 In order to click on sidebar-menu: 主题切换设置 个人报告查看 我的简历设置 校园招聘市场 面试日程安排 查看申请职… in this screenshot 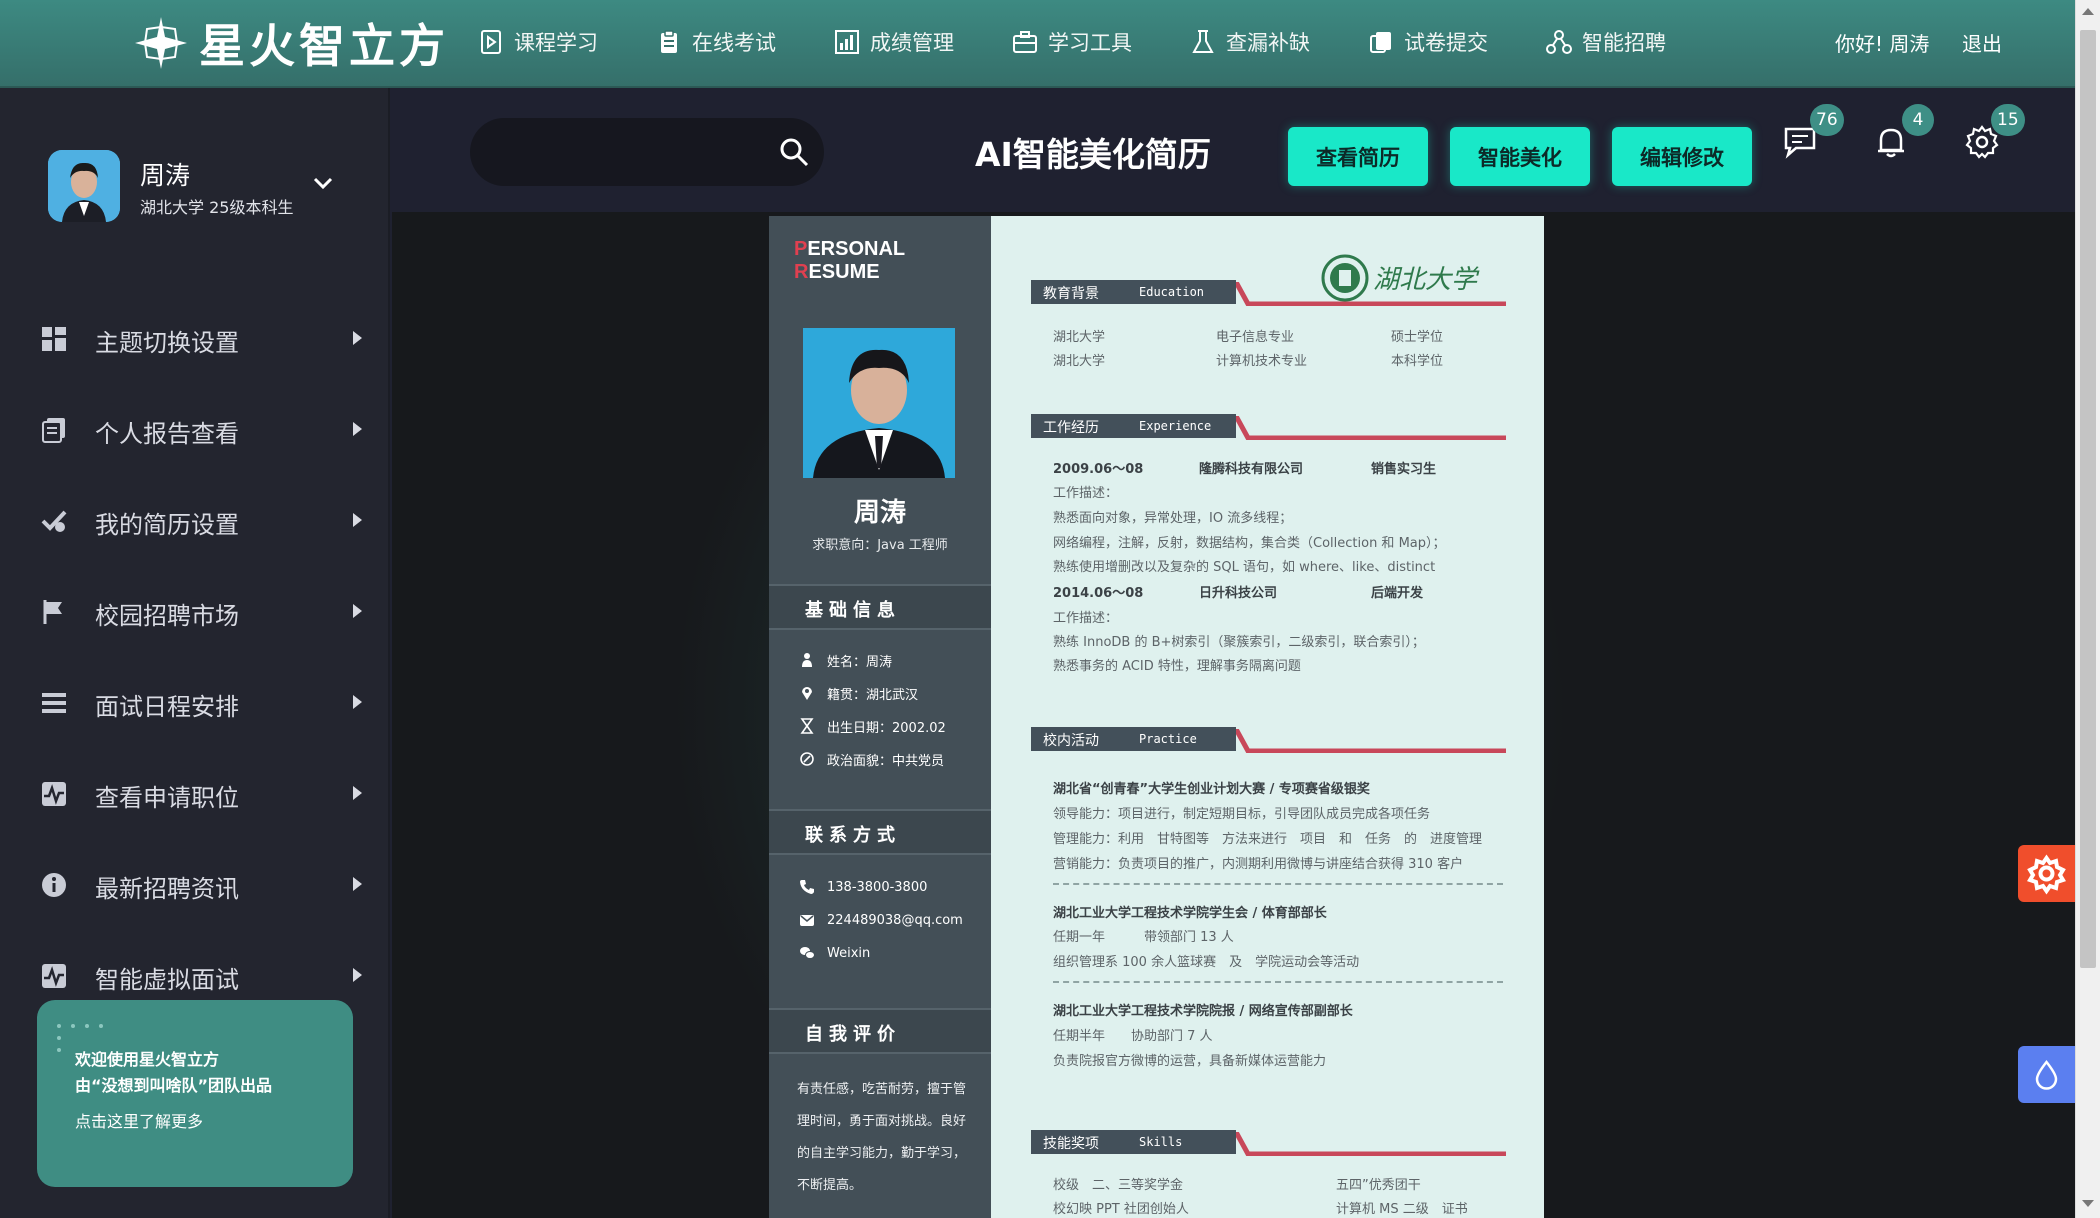, I will do `click(195, 657)`.